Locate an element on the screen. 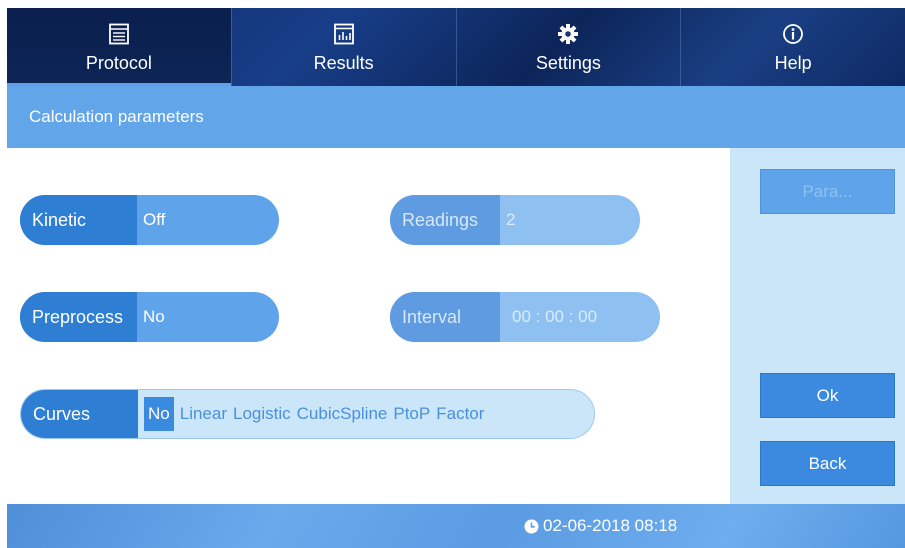  curves-label: Curves is located at coordinates (79, 414).